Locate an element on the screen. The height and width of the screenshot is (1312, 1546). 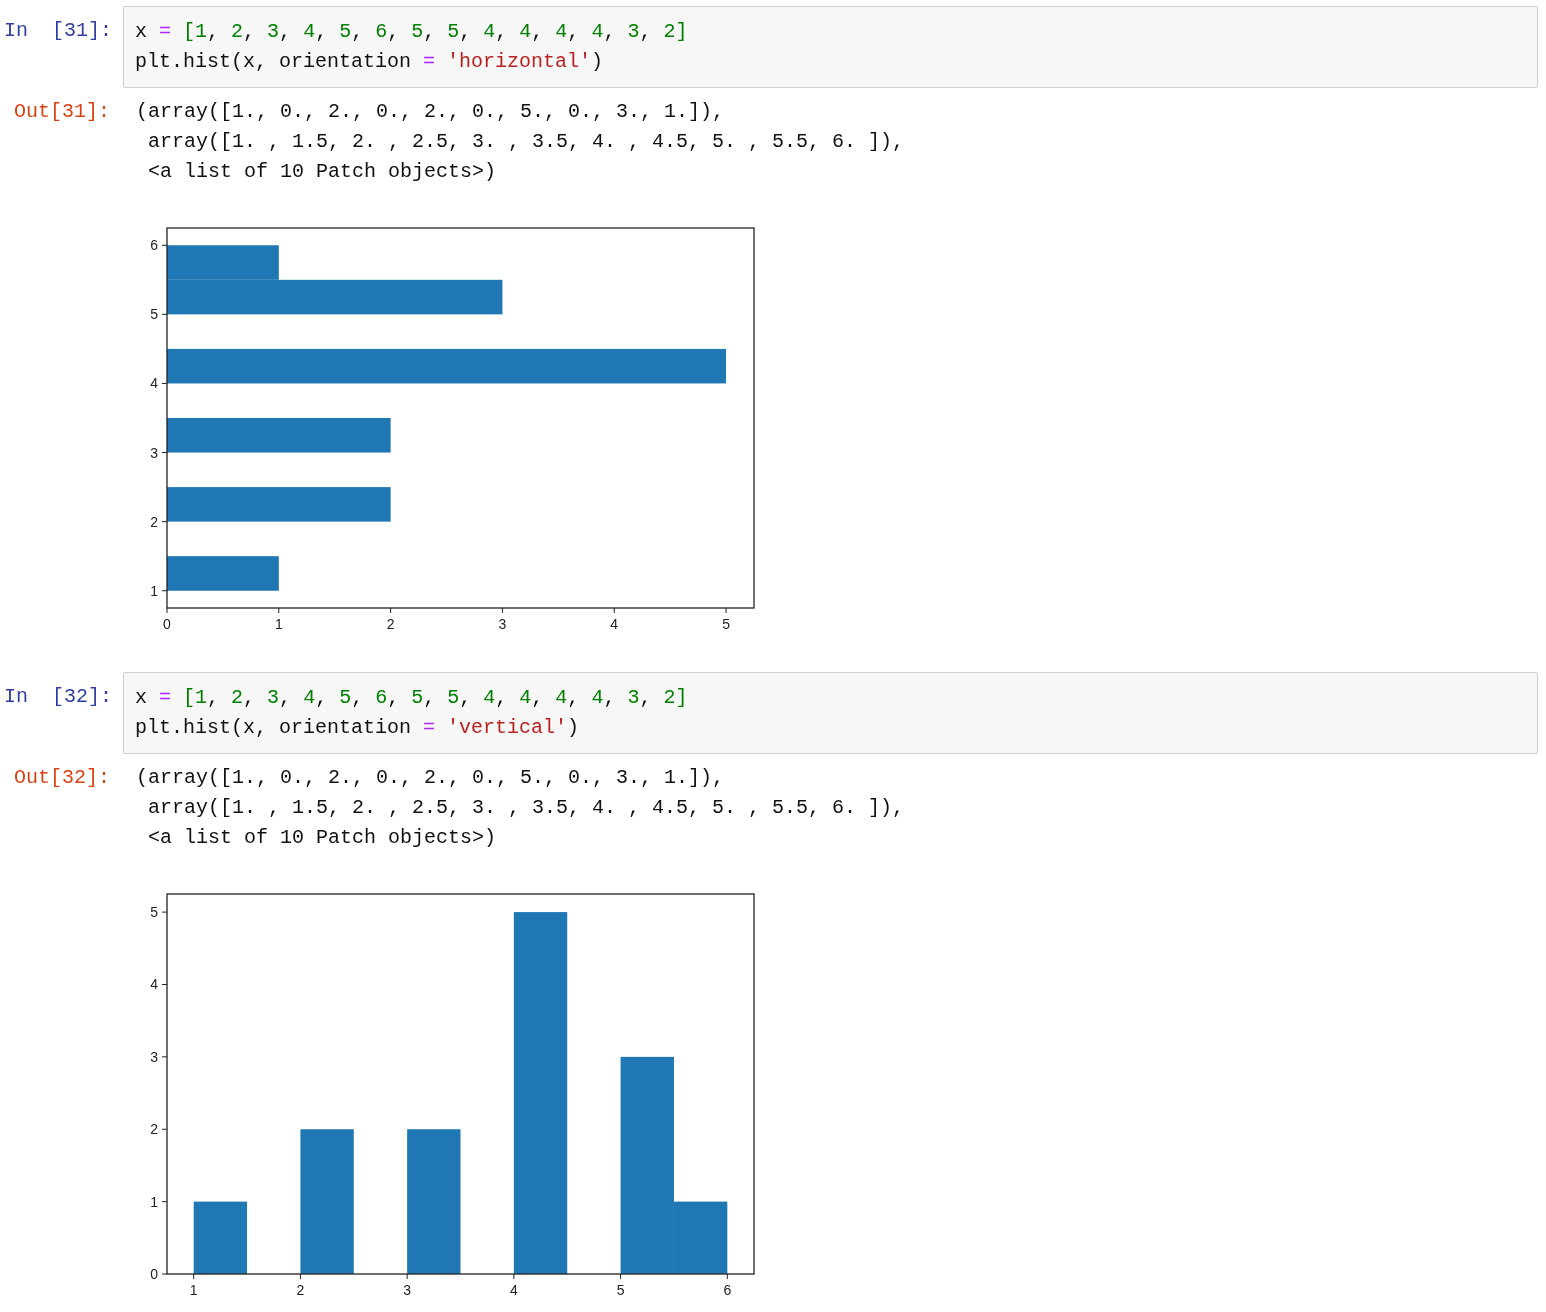
code-cell: x = [1, 2, 3, 4, 5, 6, 5, 5, 4, 4, 4, 4, 3, 2] plt.hist(x, orientation = 'vertical') is located at coordinates (830, 713).